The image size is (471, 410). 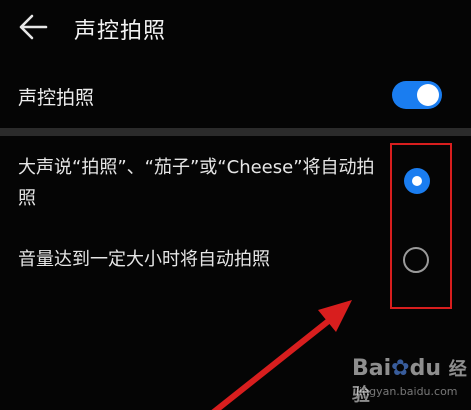 What do you see at coordinates (372, 368) in the screenshot?
I see `watermark-logo-text: Bai` at bounding box center [372, 368].